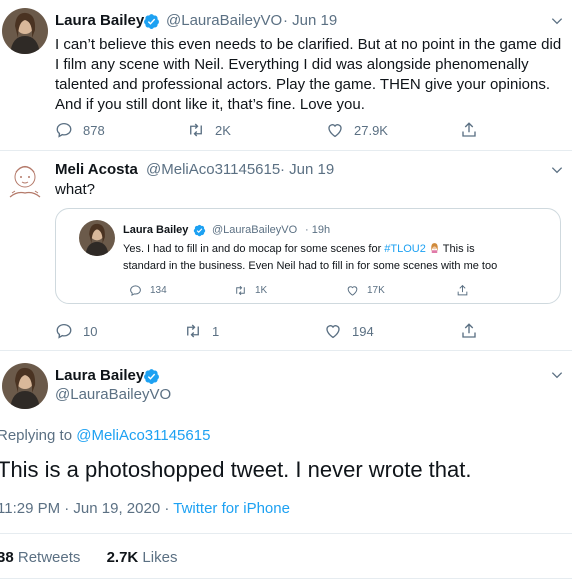  Describe the element at coordinates (371, 130) in the screenshot. I see `like-count: 27.9K` at that location.